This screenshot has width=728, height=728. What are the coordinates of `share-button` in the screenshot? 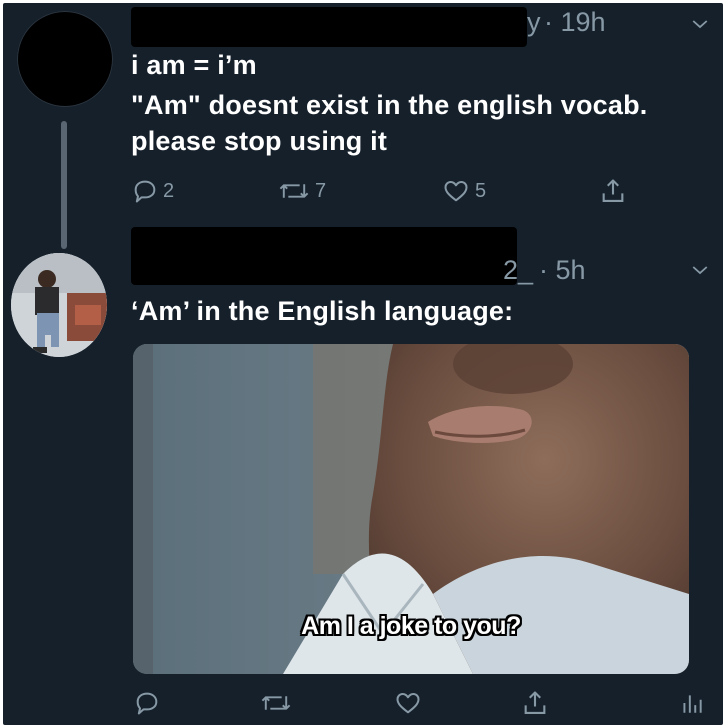 It's located at (535, 703).